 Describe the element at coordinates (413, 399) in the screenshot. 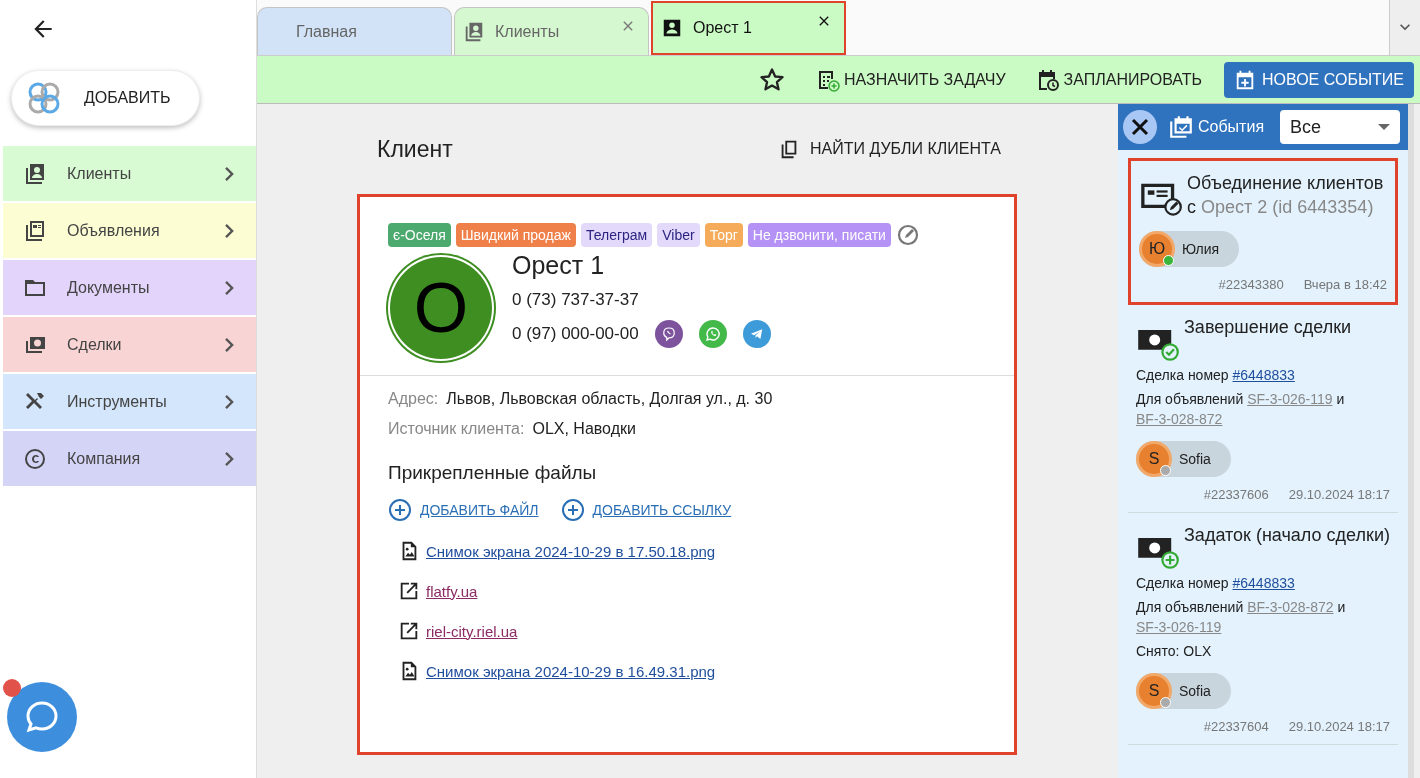

I see `field-label: Адрес:` at that location.